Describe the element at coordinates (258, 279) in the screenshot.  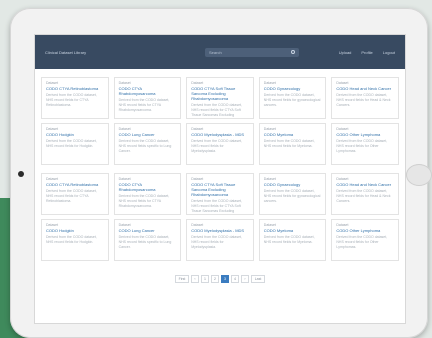
I see `pagination-last-button: Last` at that location.